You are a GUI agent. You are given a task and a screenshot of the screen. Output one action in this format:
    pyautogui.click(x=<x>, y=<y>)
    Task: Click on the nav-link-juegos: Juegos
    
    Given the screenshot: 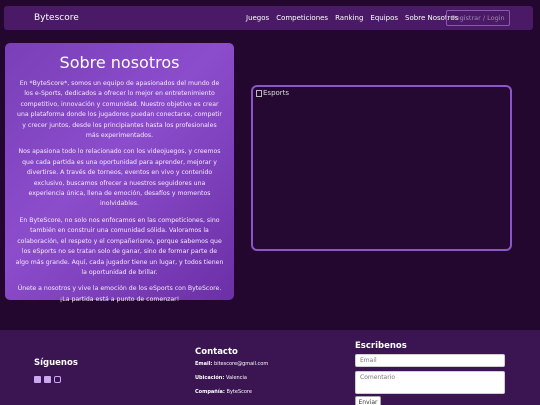 What is the action you would take?
    pyautogui.click(x=257, y=18)
    